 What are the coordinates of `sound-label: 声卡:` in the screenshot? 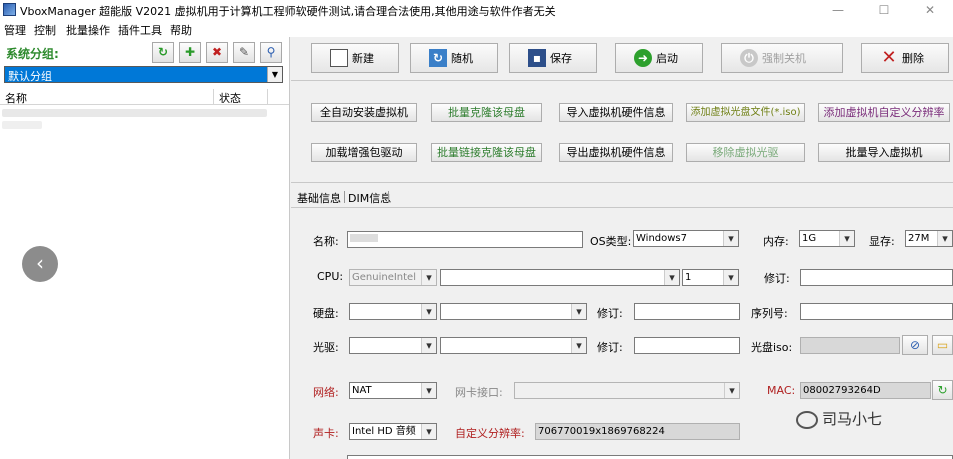 It's located at (326, 433).